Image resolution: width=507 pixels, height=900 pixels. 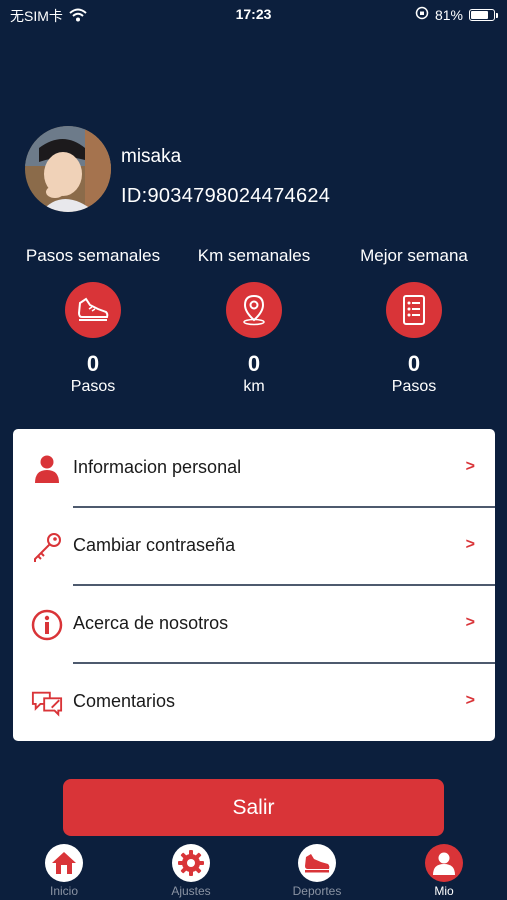 I want to click on user-id: ID:9034798024474624, so click(x=226, y=196).